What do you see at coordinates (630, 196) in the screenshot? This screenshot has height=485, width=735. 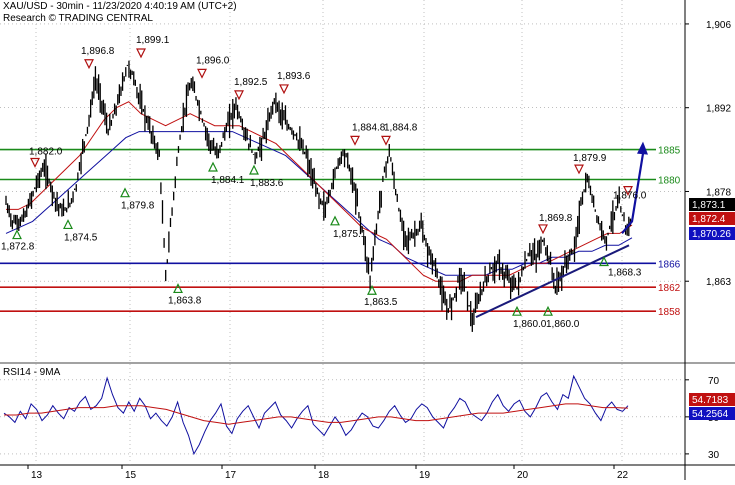 I see `swing-high-label: 1,876.0` at bounding box center [630, 196].